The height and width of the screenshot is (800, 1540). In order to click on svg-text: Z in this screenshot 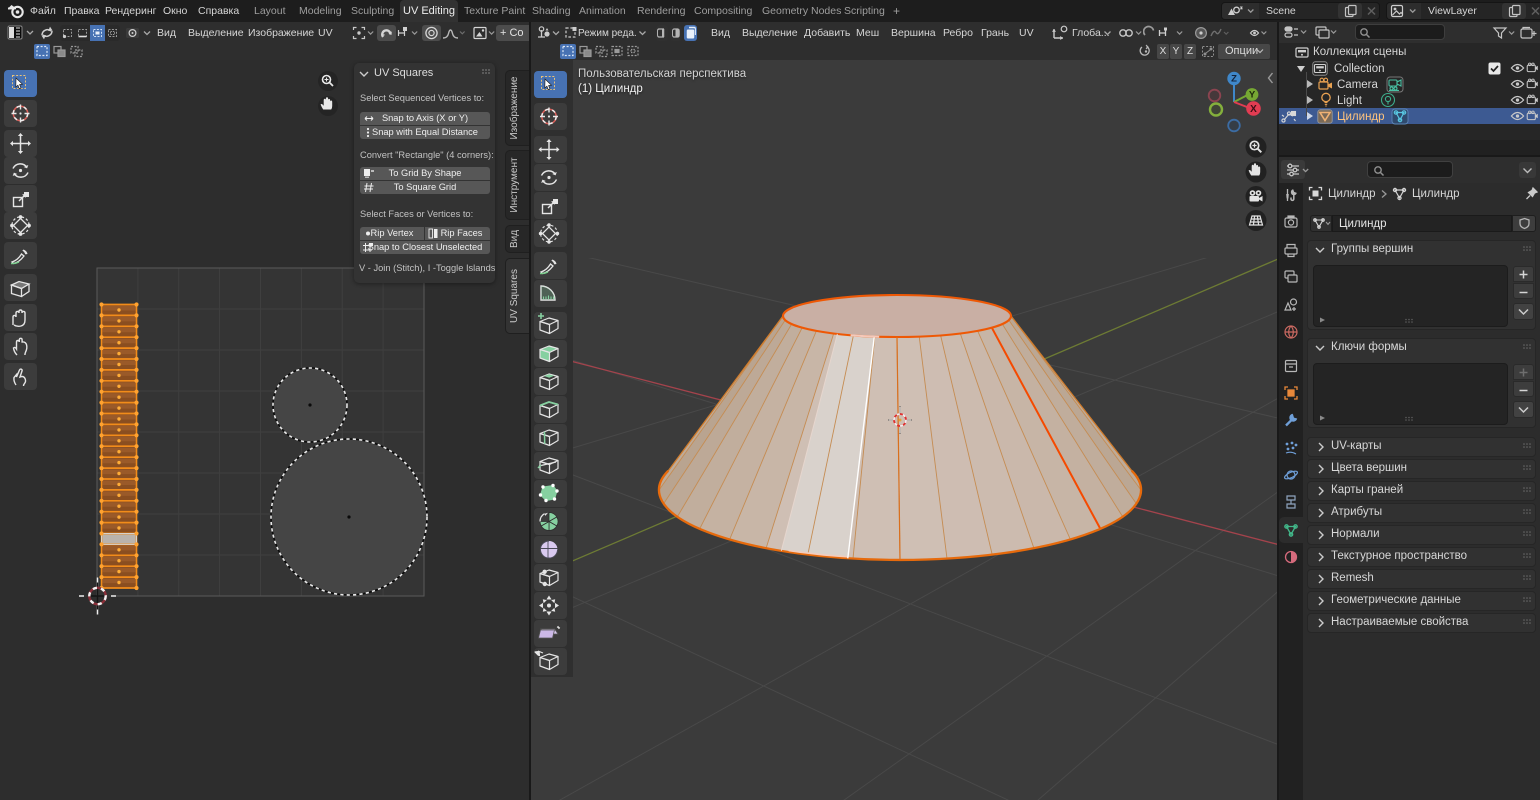, I will do `click(1234, 79)`.